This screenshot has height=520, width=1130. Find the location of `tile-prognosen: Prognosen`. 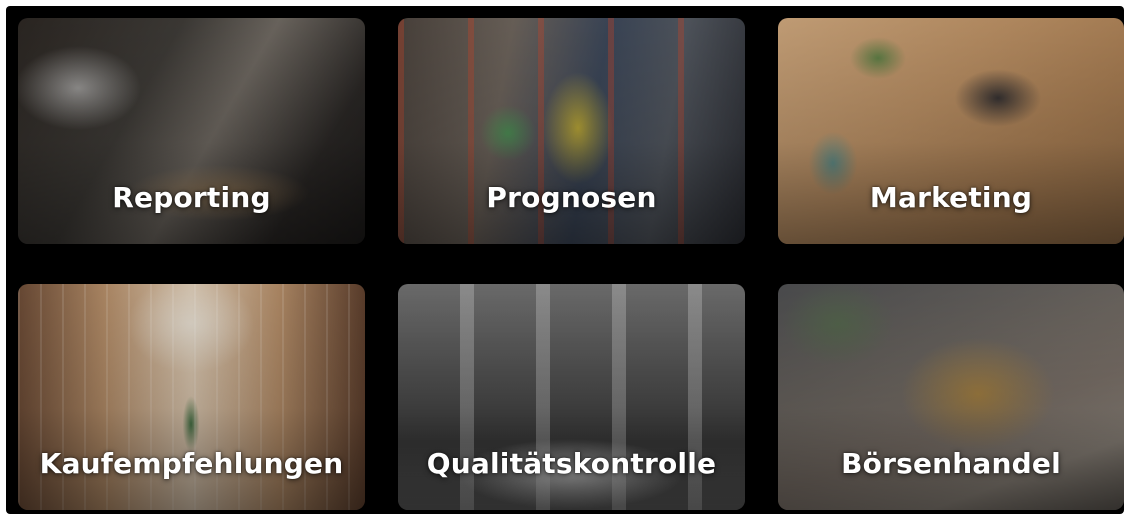

tile-prognosen: Prognosen is located at coordinates (571, 131).